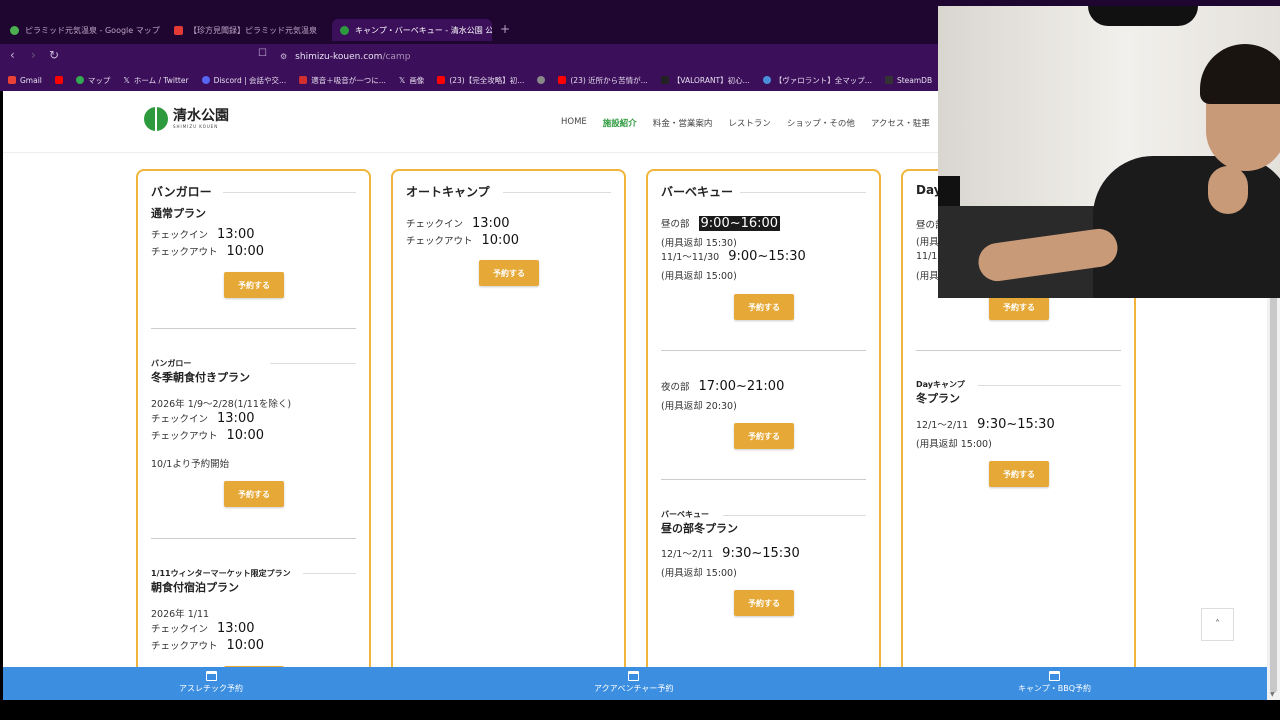 This screenshot has width=1280, height=720. What do you see at coordinates (262, 53) in the screenshot?
I see `bookmark-star-icon: ☐` at bounding box center [262, 53].